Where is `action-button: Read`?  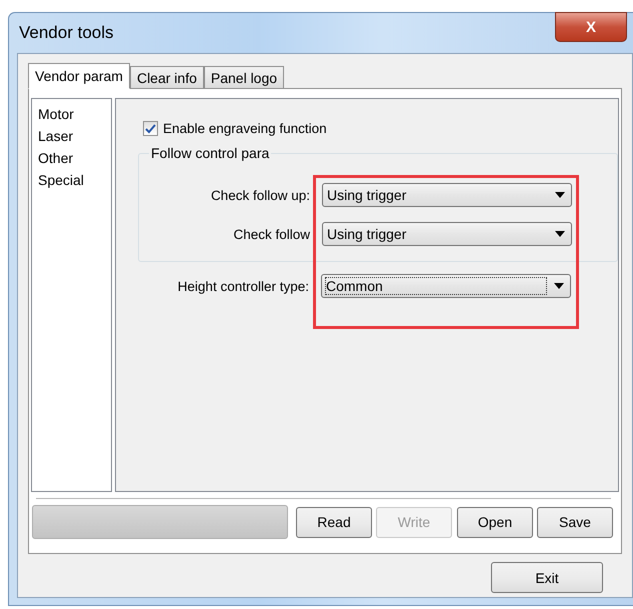
action-button: Read is located at coordinates (334, 522).